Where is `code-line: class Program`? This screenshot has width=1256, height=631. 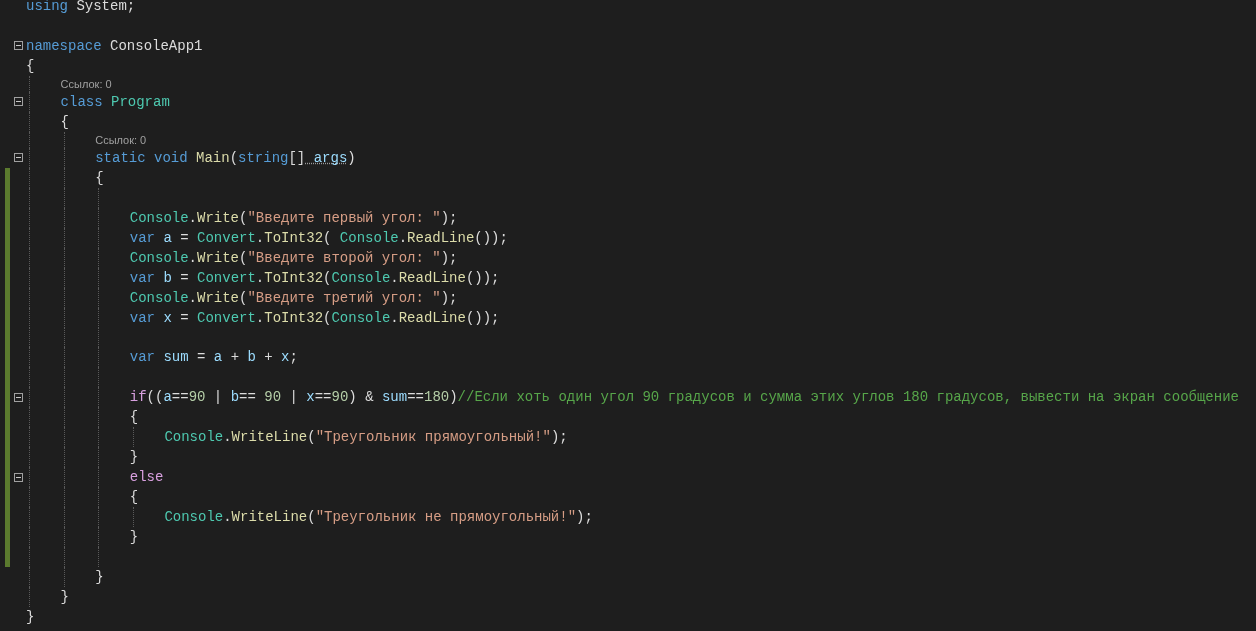 code-line: class Program is located at coordinates (115, 102).